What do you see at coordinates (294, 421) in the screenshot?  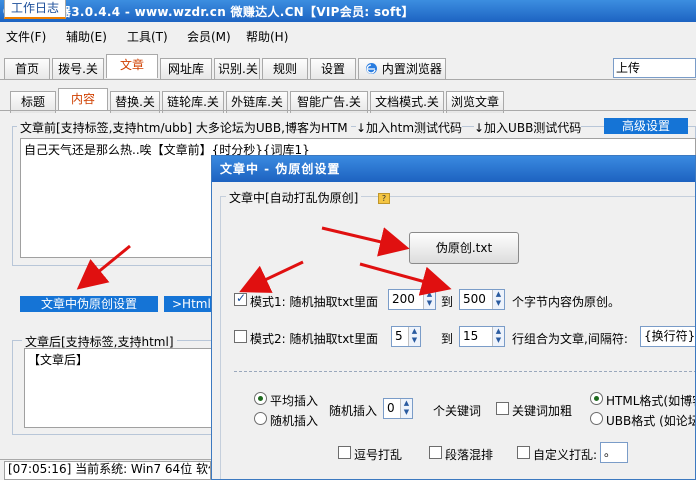 I see `random-insert-label: 随机插入` at bounding box center [294, 421].